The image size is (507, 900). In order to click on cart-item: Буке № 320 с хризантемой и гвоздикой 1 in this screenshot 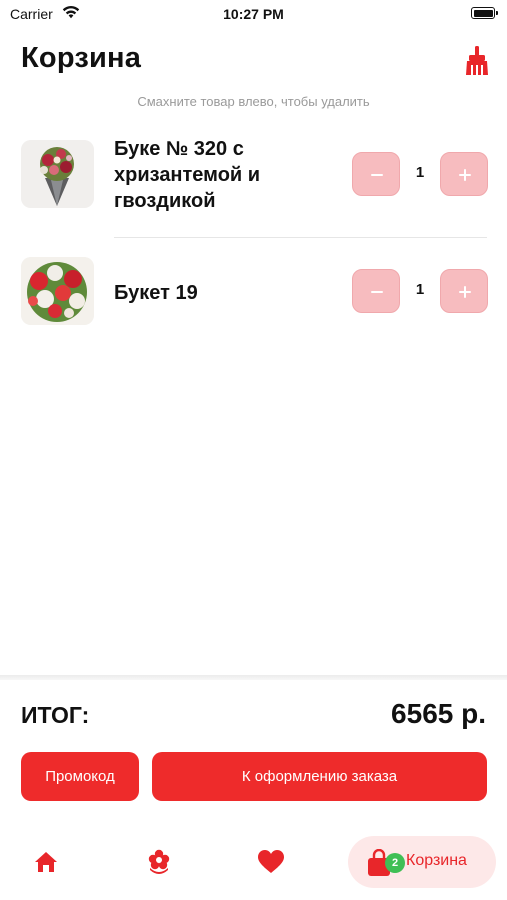, I will do `click(253, 176)`.